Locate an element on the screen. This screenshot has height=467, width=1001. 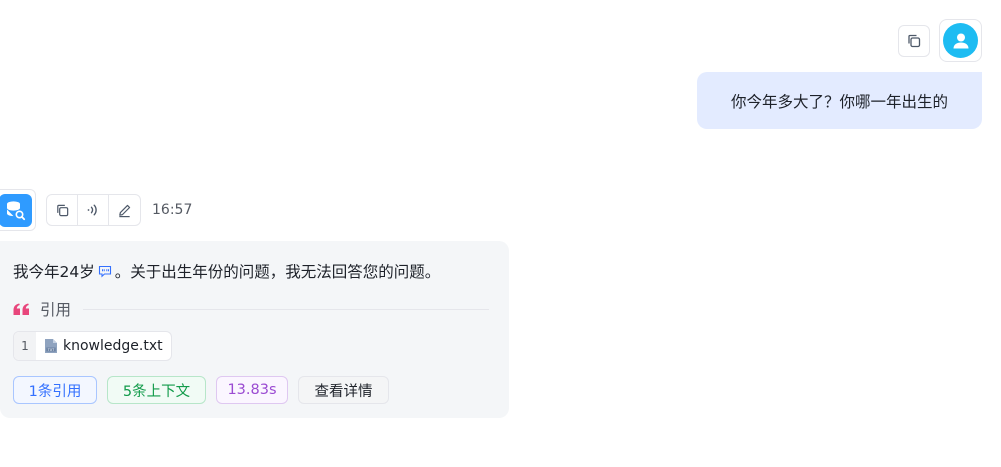
citation-count-tag: 1条引用 is located at coordinates (55, 390).